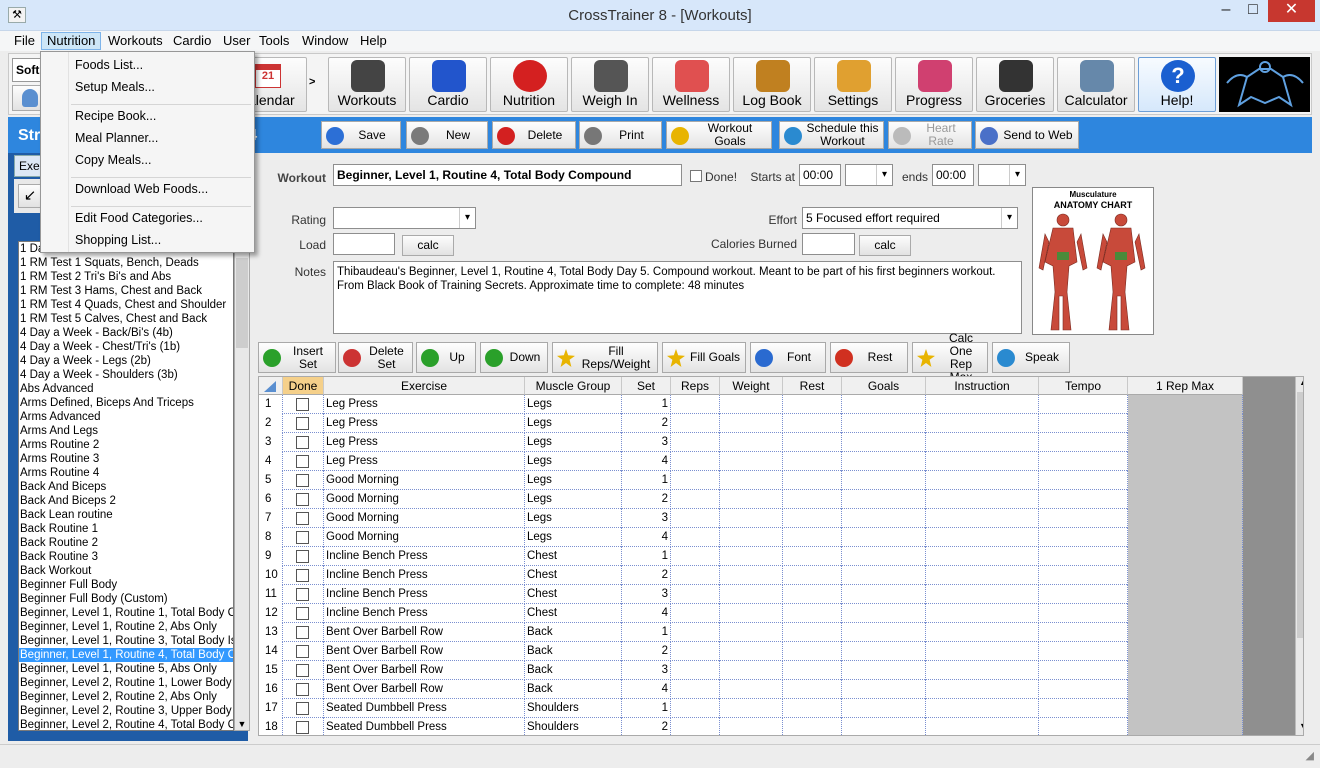 The height and width of the screenshot is (768, 1320). Describe the element at coordinates (751, 442) in the screenshot. I see `table-row: 3 Leg Press Legs 3` at that location.